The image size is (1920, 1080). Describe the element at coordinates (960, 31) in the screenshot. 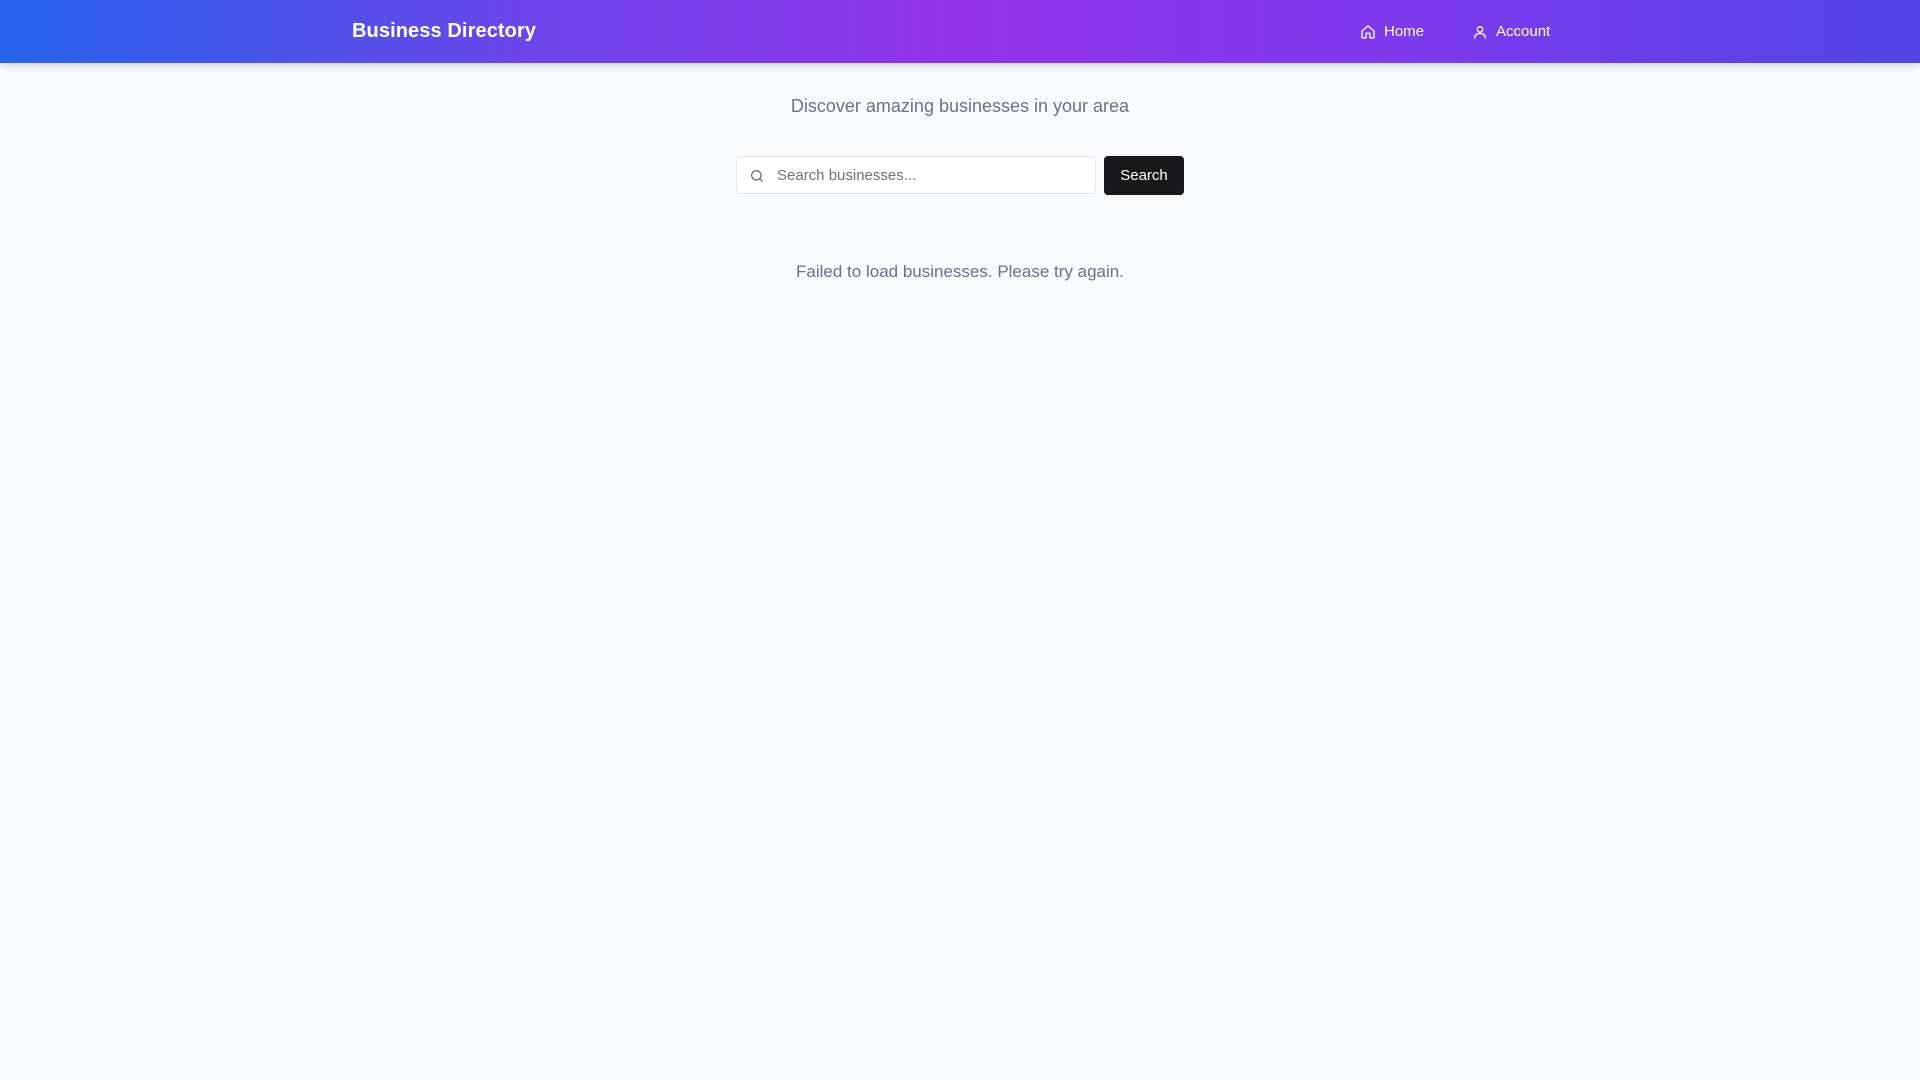

I see `top-navbar: Business Directory Home Account` at that location.